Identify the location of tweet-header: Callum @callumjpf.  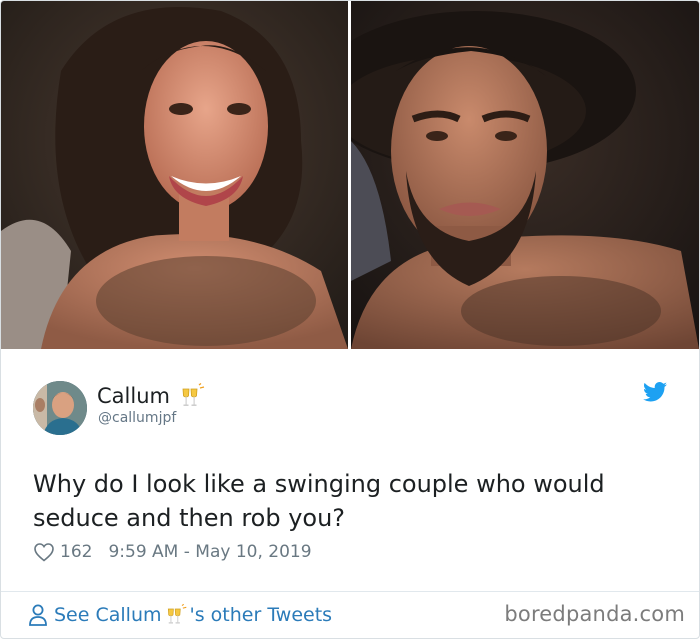
(351, 409).